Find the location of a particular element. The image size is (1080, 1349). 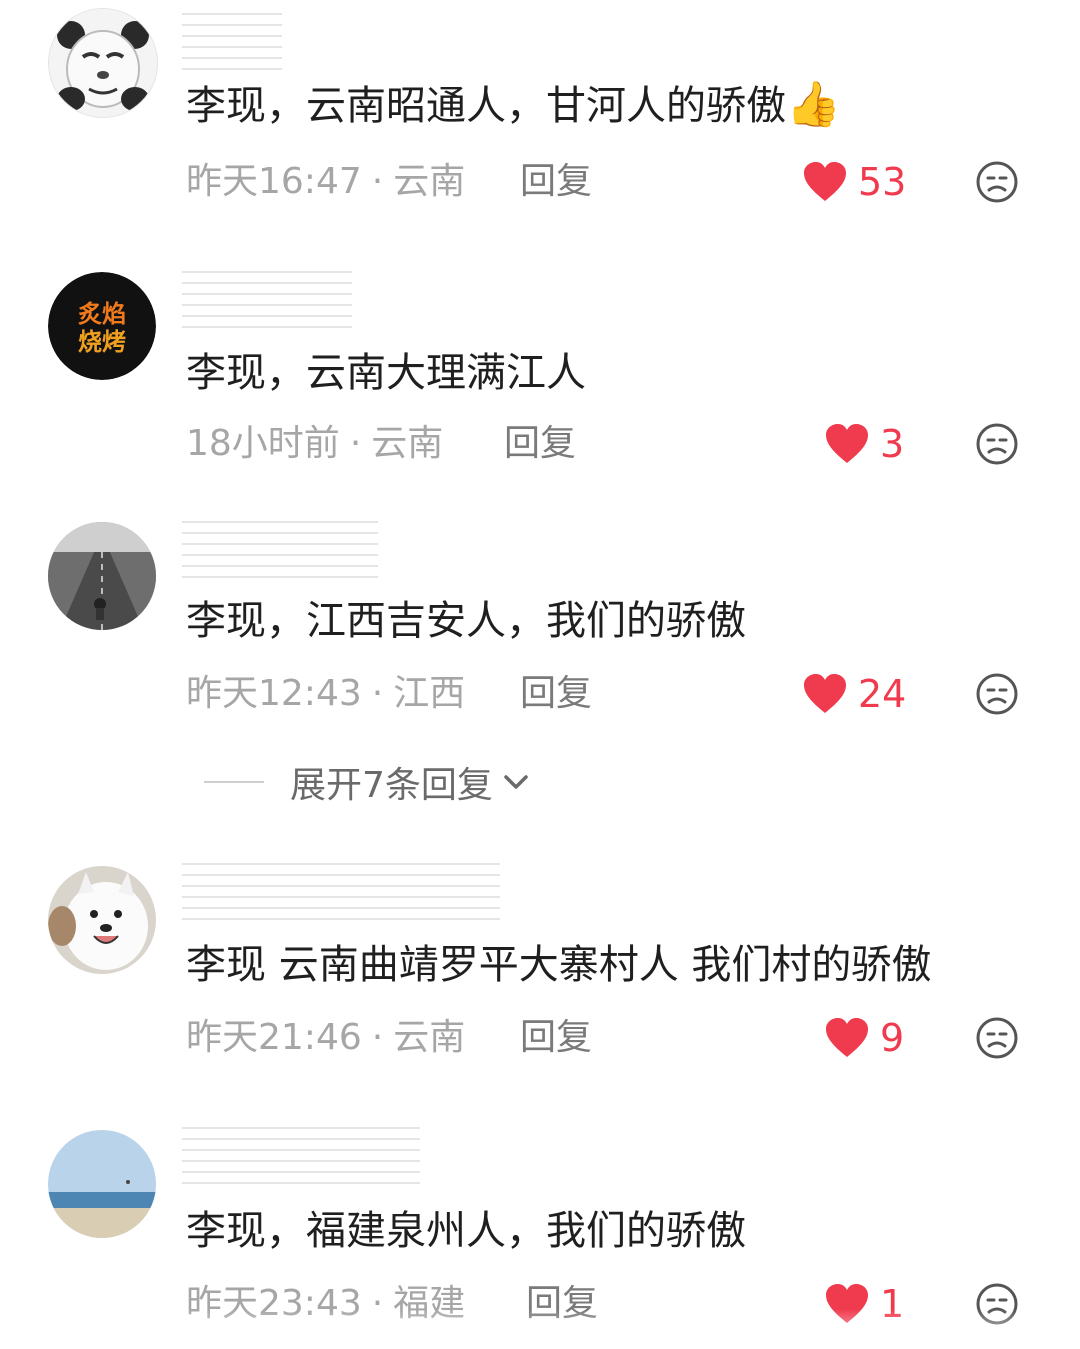

comment-text: 李现，云南大理满江人 is located at coordinates (386, 373).